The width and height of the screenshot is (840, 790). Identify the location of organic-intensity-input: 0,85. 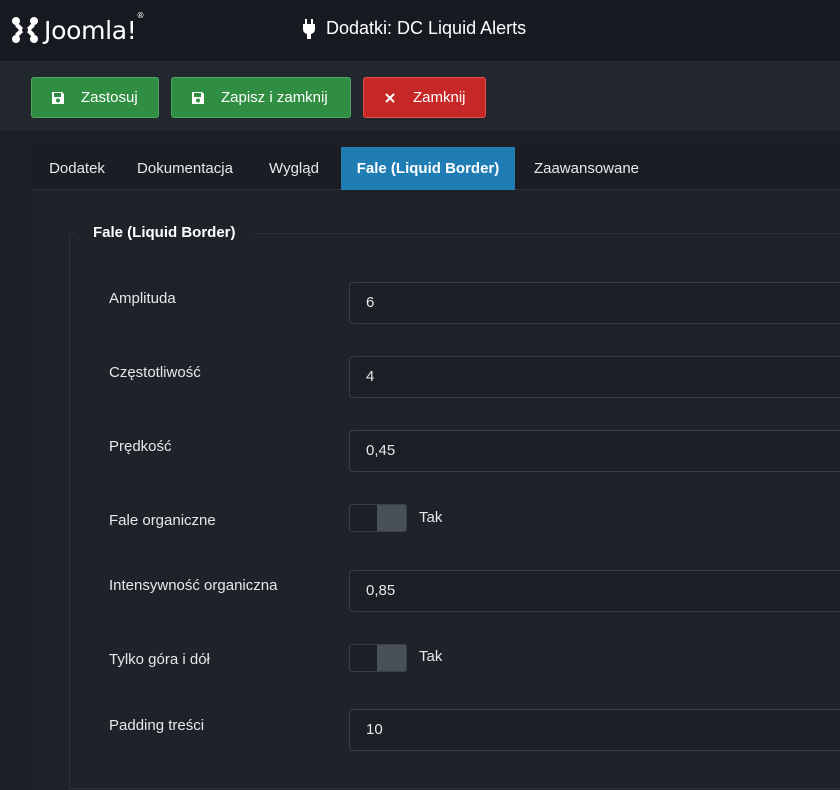
(594, 591).